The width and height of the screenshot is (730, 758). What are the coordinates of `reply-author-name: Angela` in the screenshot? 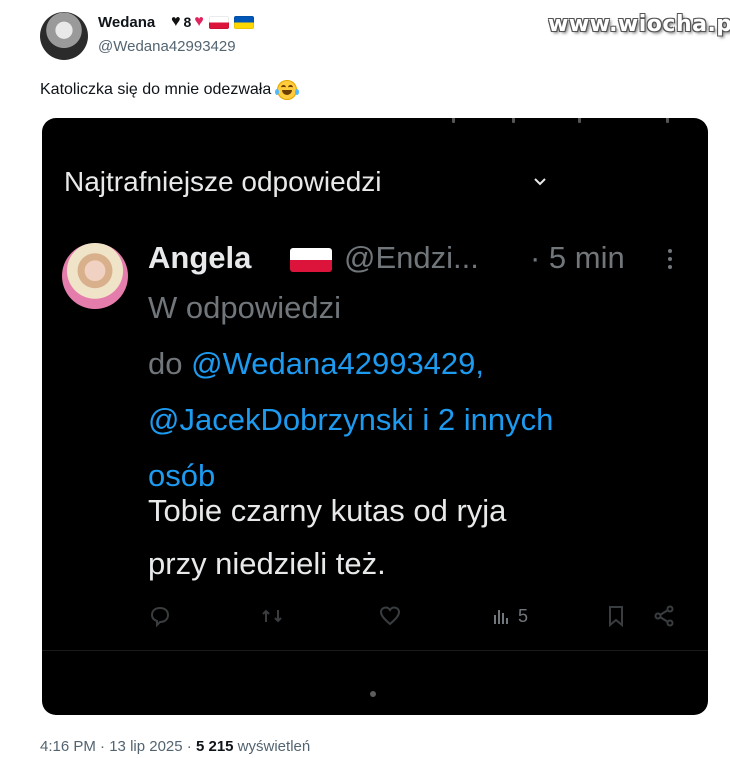 It's located at (199, 258).